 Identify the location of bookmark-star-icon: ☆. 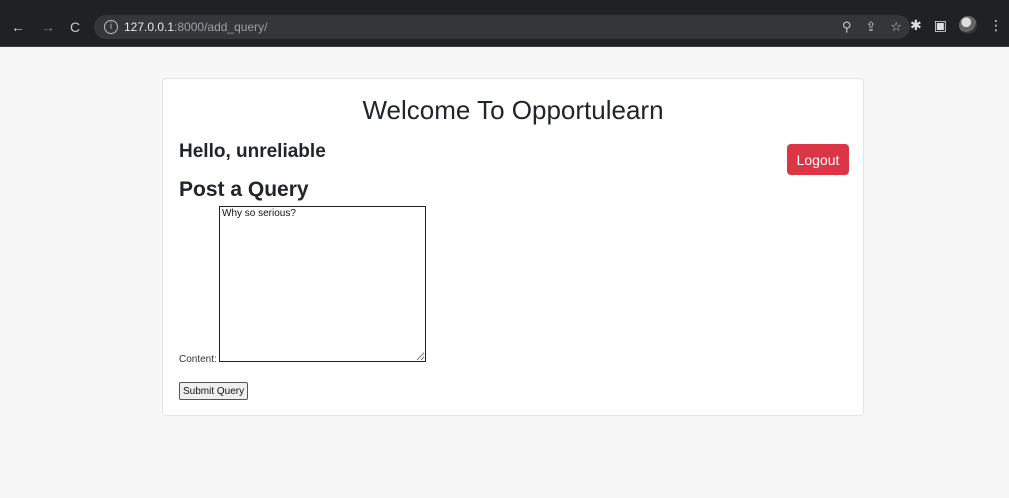
(896, 27).